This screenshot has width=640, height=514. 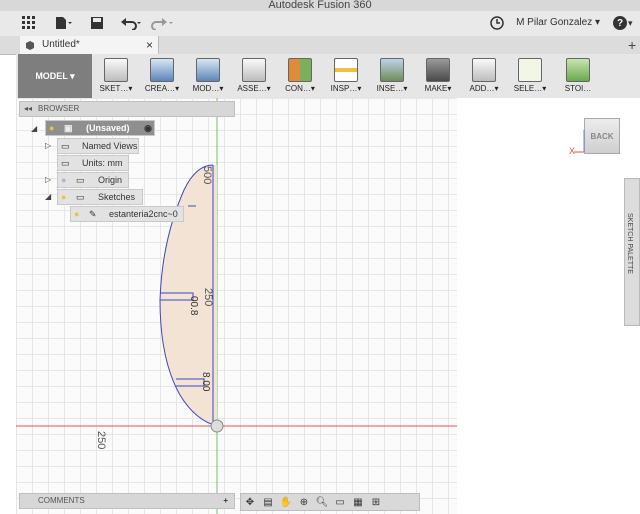 I want to click on expand-named-views-icon: ▷, so click(x=48, y=145).